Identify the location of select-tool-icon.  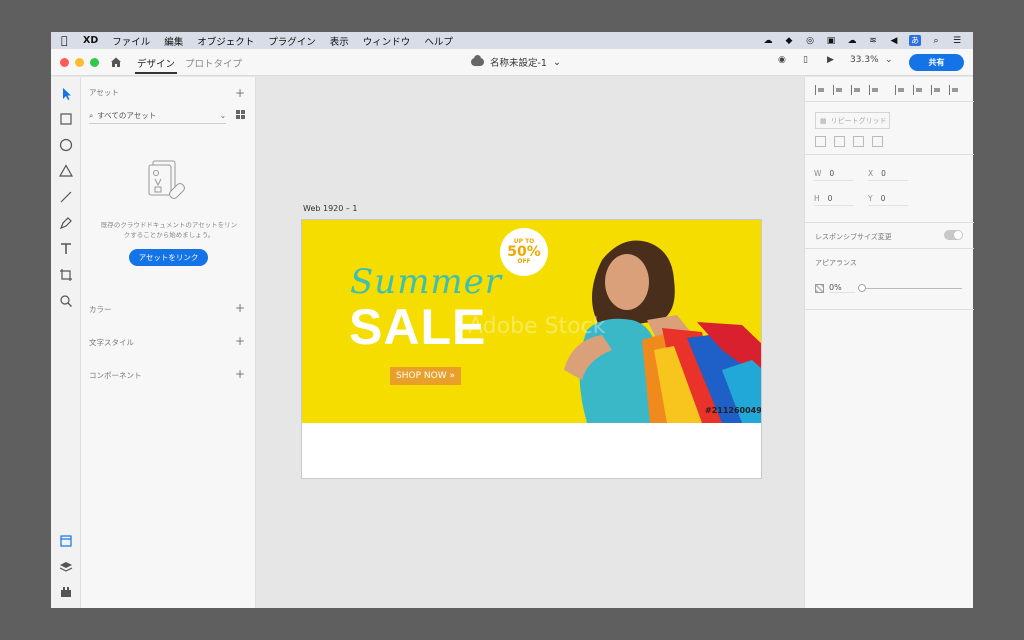
(66, 94).